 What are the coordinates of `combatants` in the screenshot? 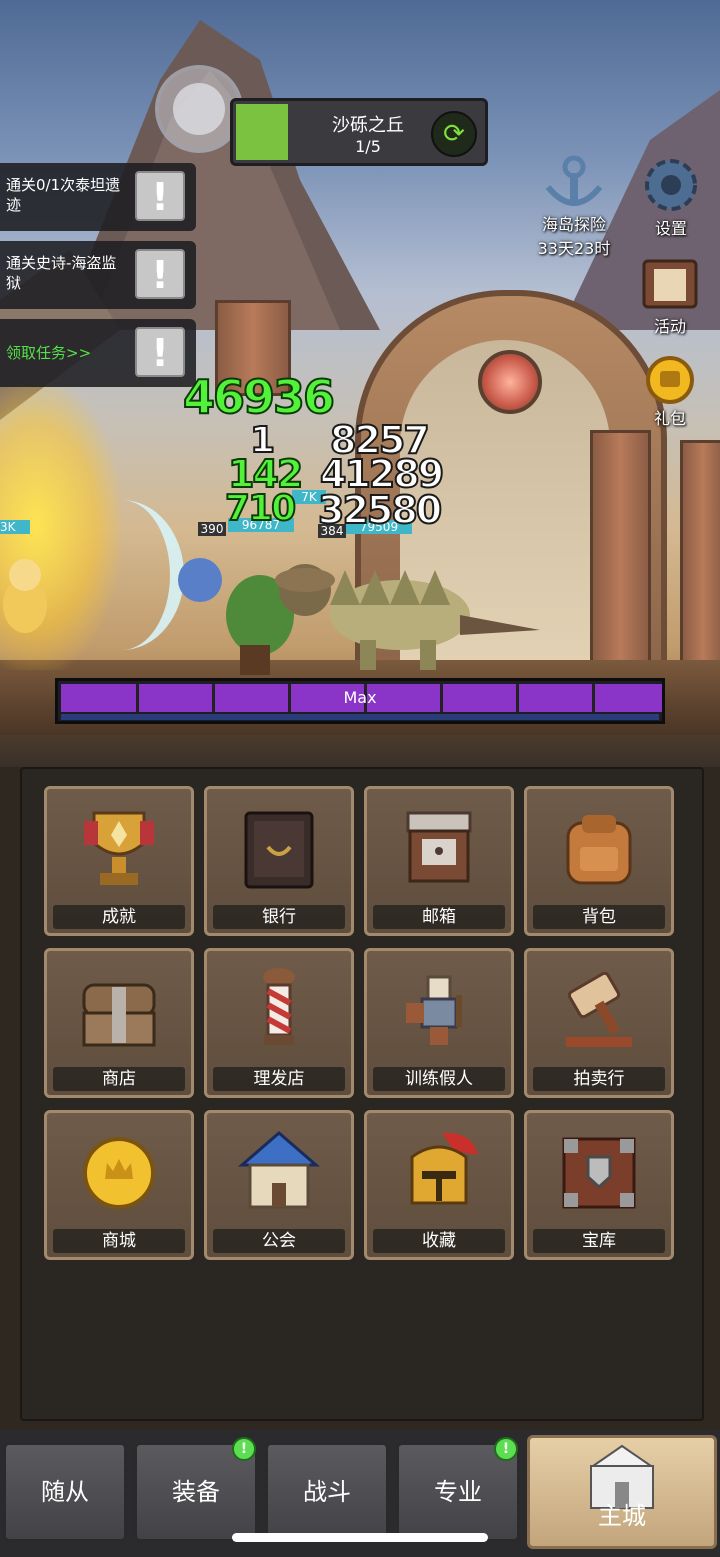 It's located at (271, 616).